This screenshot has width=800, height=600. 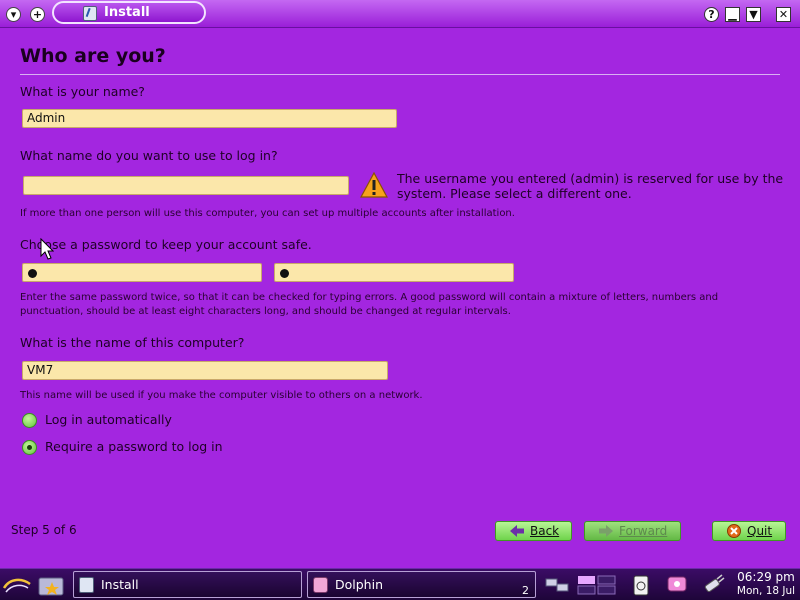 What do you see at coordinates (597, 585) in the screenshot?
I see `workspace-switcher-icon` at bounding box center [597, 585].